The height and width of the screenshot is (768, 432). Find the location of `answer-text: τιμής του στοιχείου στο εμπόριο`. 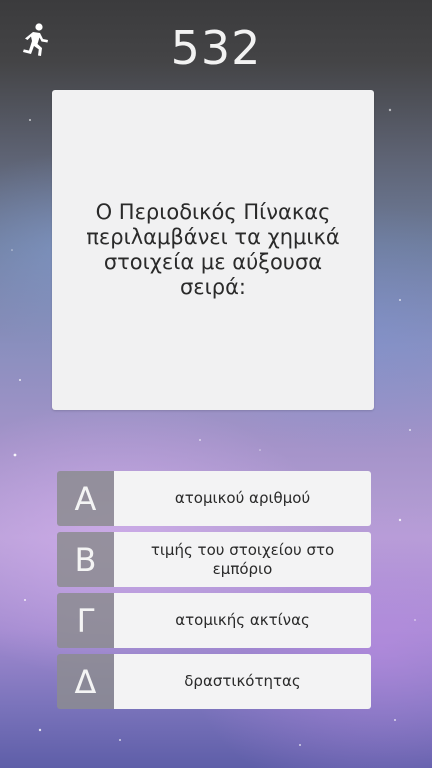

answer-text: τιμής του στοιχείου στο εμπόριο is located at coordinates (242, 559).